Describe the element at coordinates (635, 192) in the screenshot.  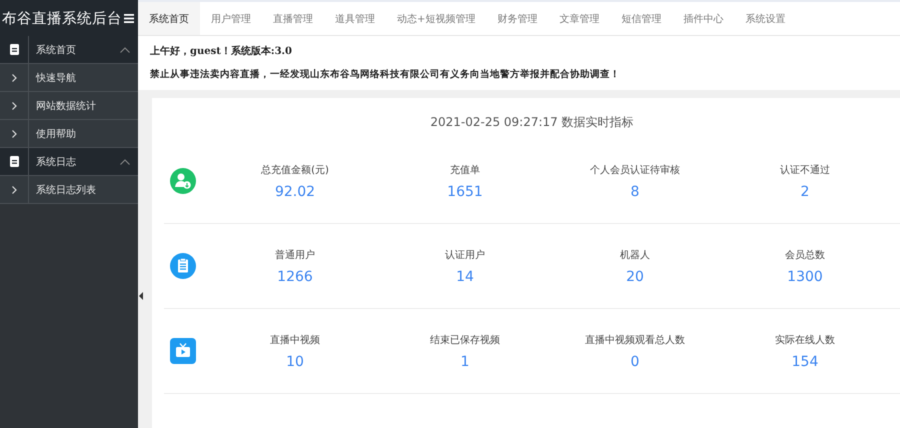
I see `stat-value: 8` at that location.